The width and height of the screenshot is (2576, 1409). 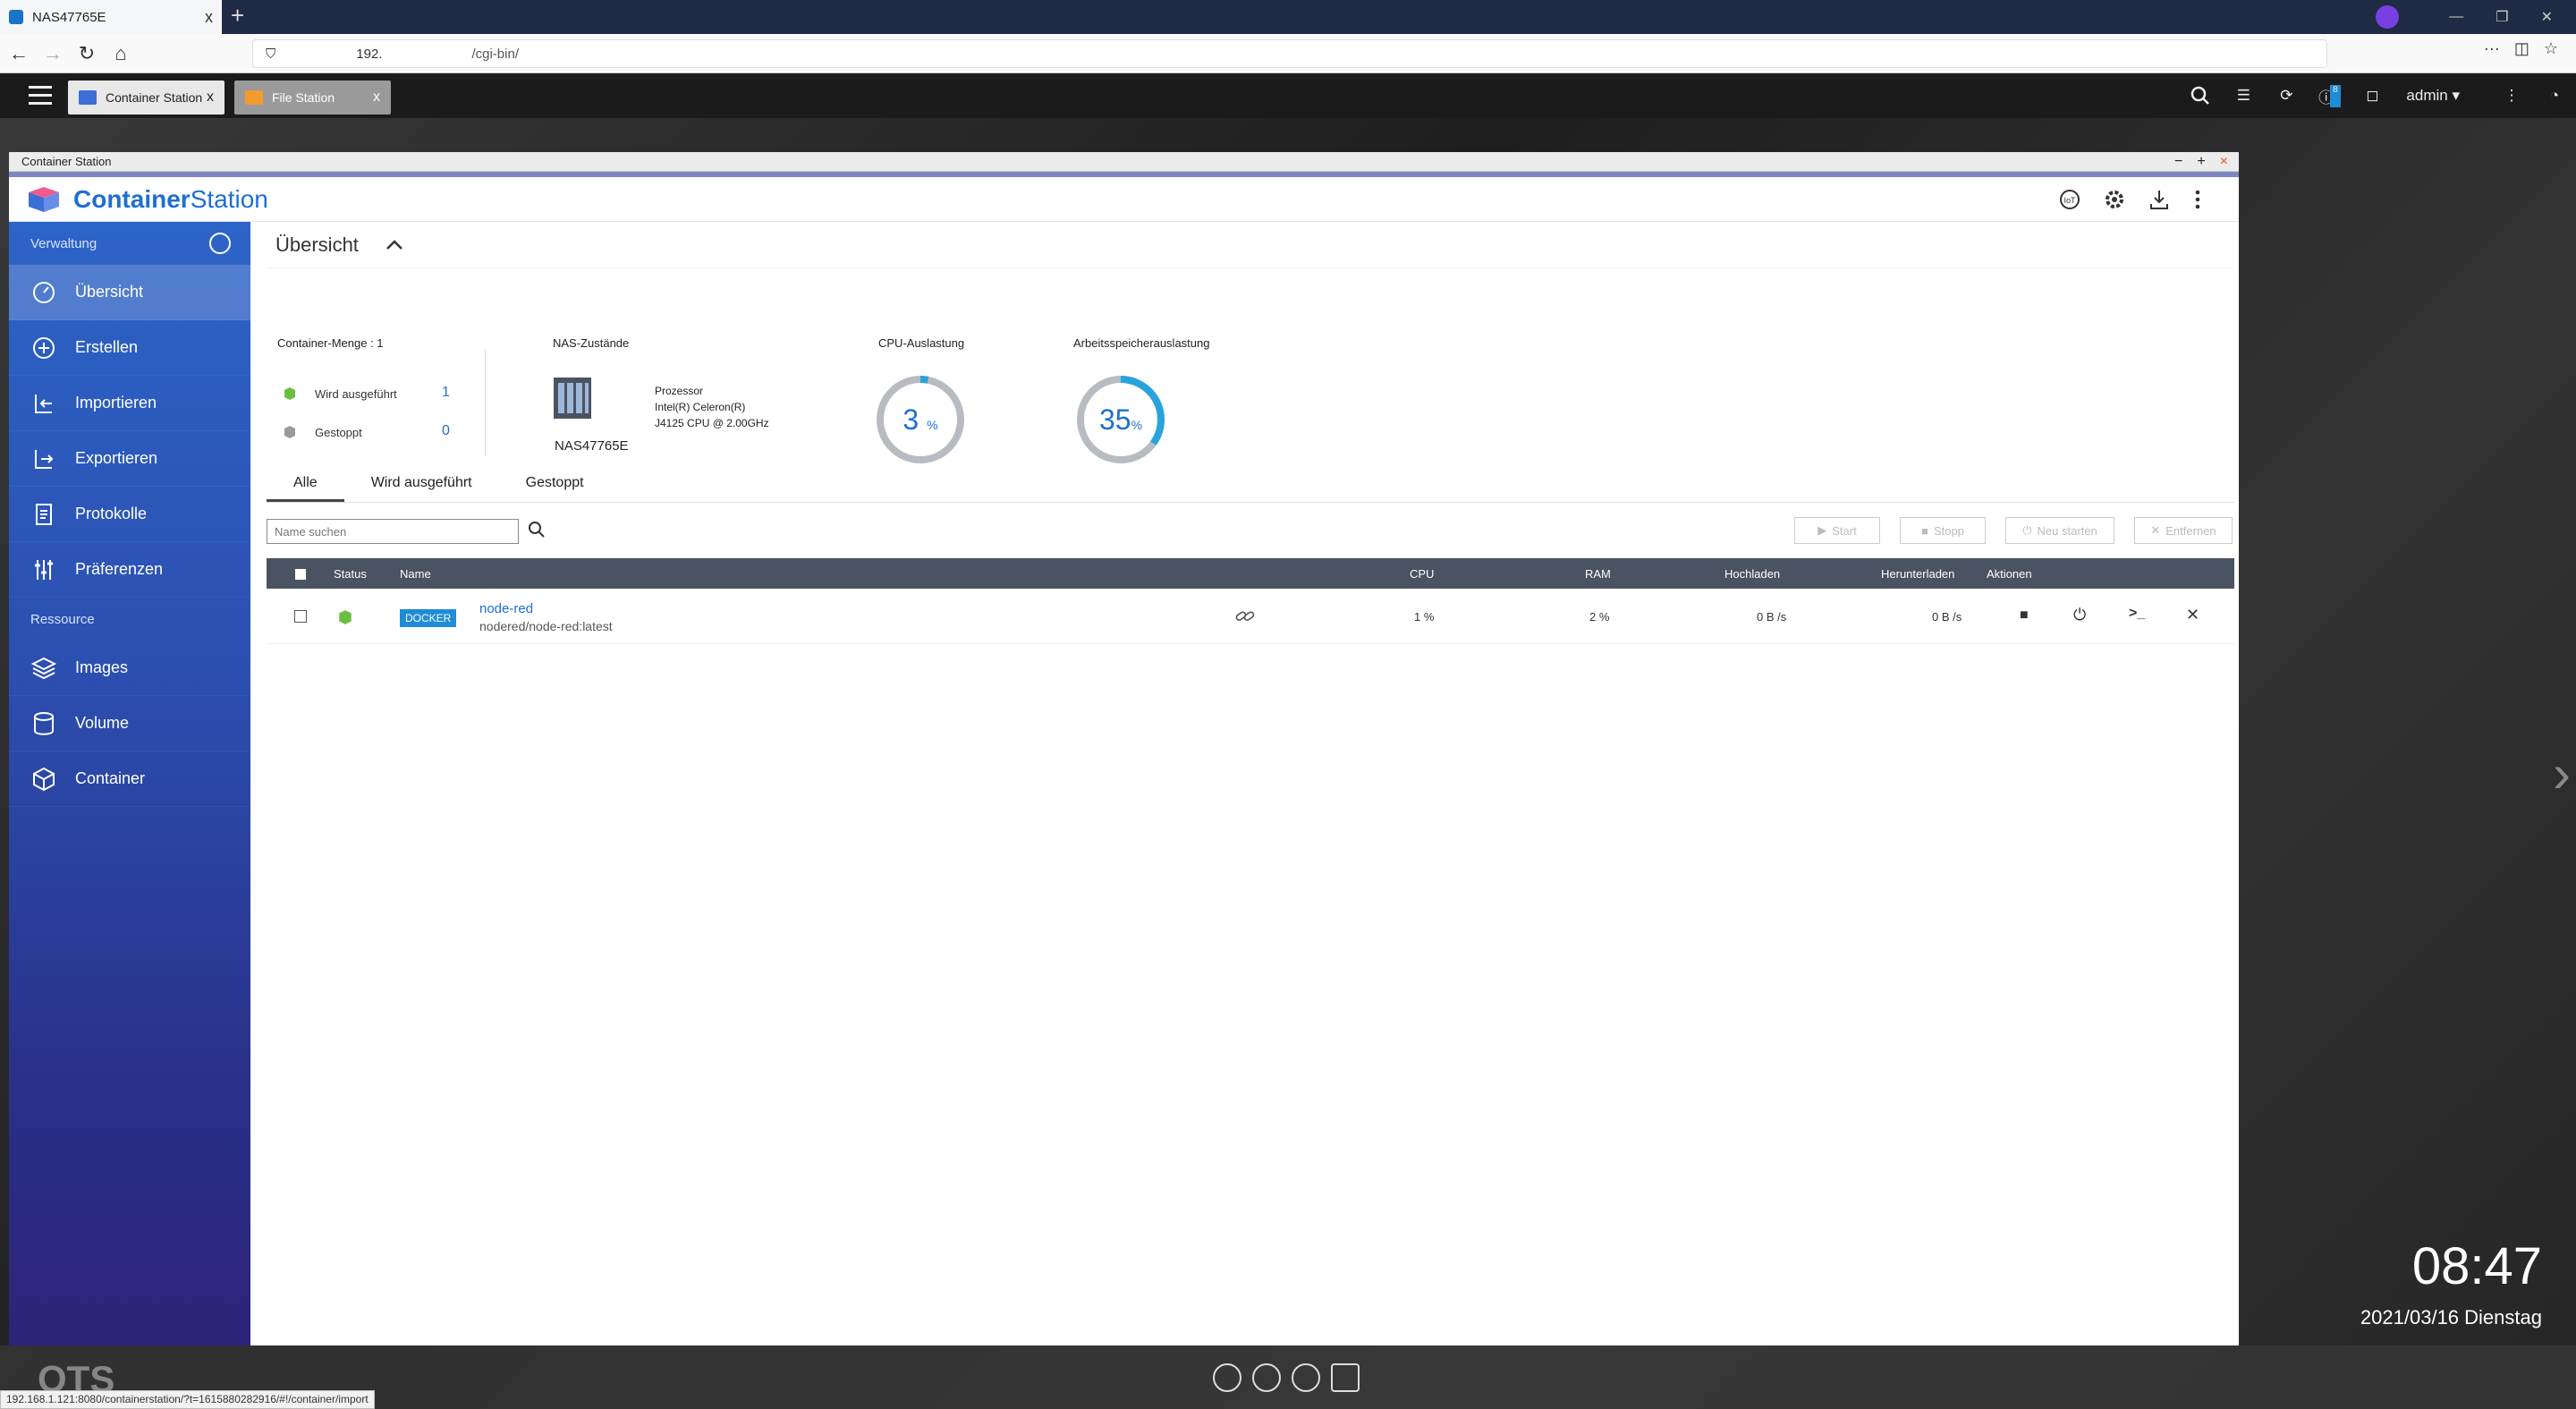 I want to click on page-actions-menu-icon: ···, so click(x=2492, y=48).